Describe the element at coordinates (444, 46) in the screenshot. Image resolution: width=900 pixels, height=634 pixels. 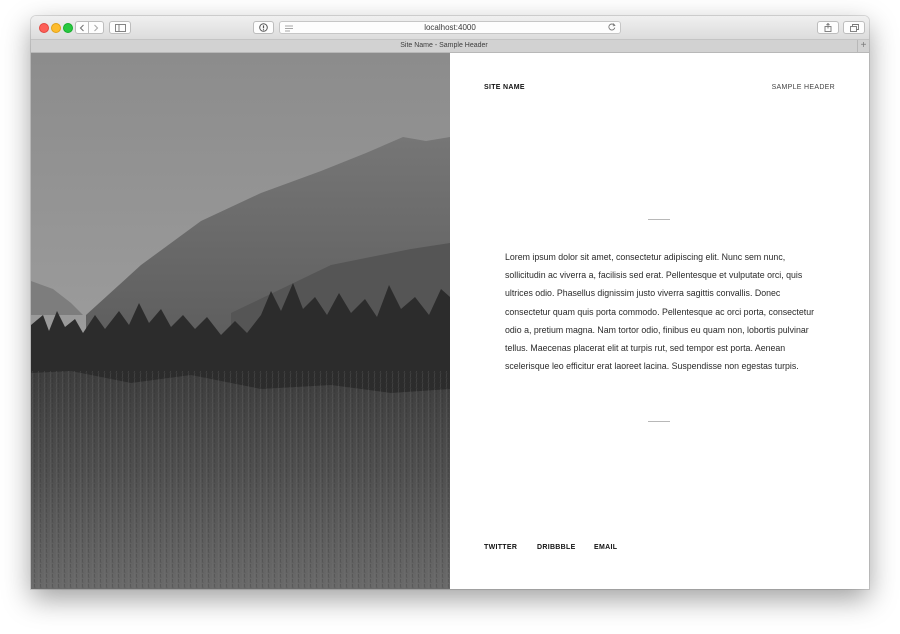
I see `active-tab-title: Site Name - Sample Header` at that location.